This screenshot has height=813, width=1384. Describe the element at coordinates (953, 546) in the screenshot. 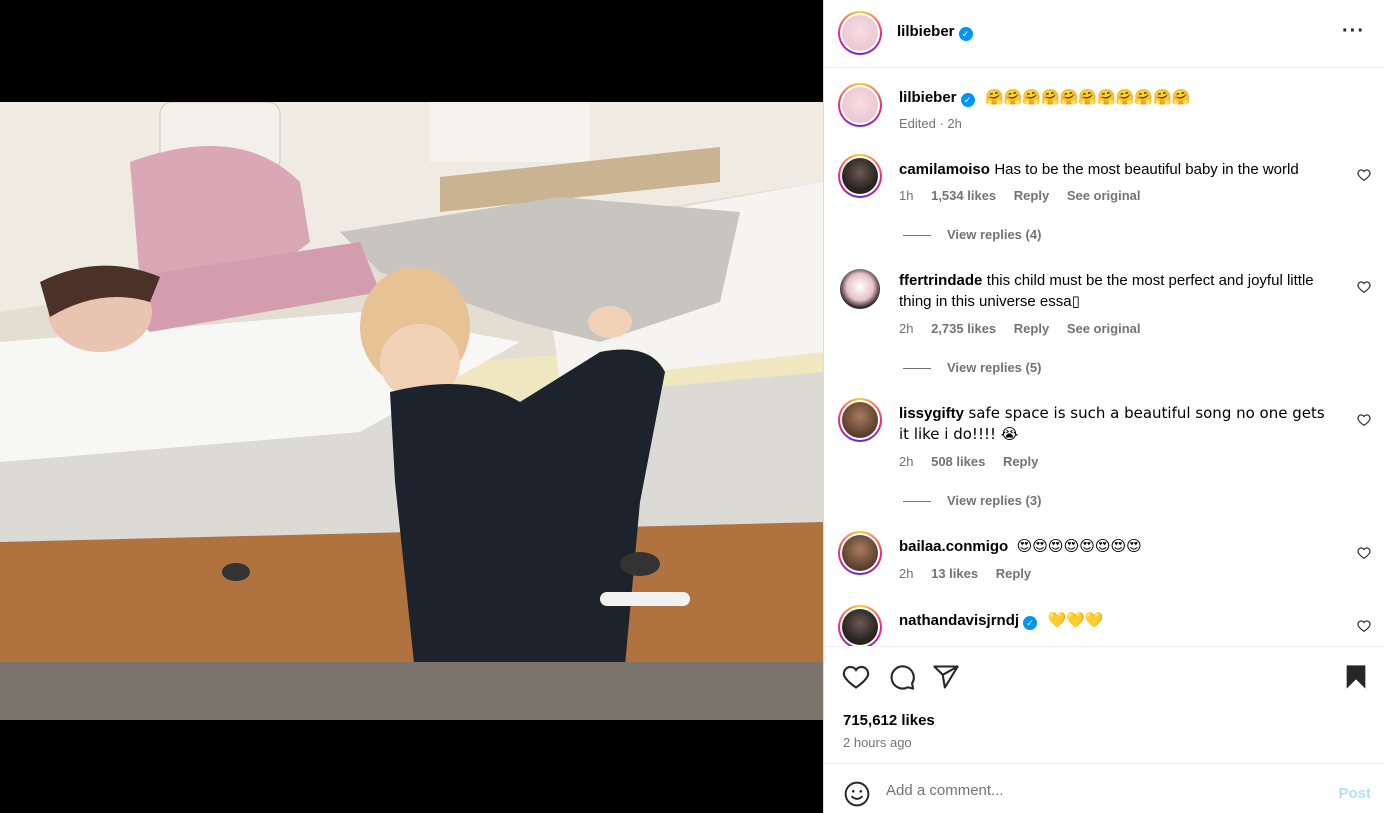

I see `comment-username: bailaa.conmigo` at that location.